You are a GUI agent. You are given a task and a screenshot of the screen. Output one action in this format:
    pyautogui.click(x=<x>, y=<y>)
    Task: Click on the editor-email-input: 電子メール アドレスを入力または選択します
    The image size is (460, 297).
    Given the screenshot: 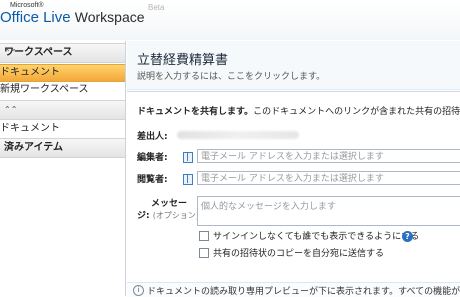 What is the action you would take?
    pyautogui.click(x=328, y=156)
    